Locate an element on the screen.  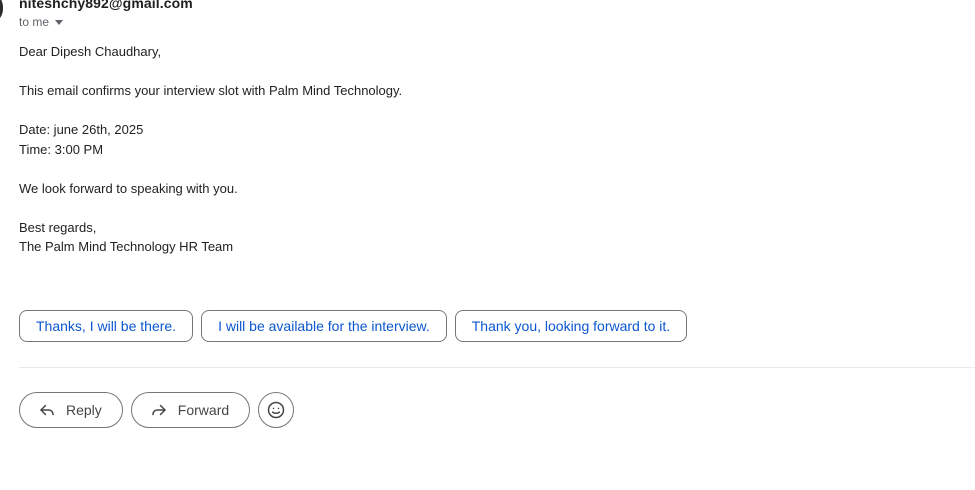
sender-avatar is located at coordinates (1, 12).